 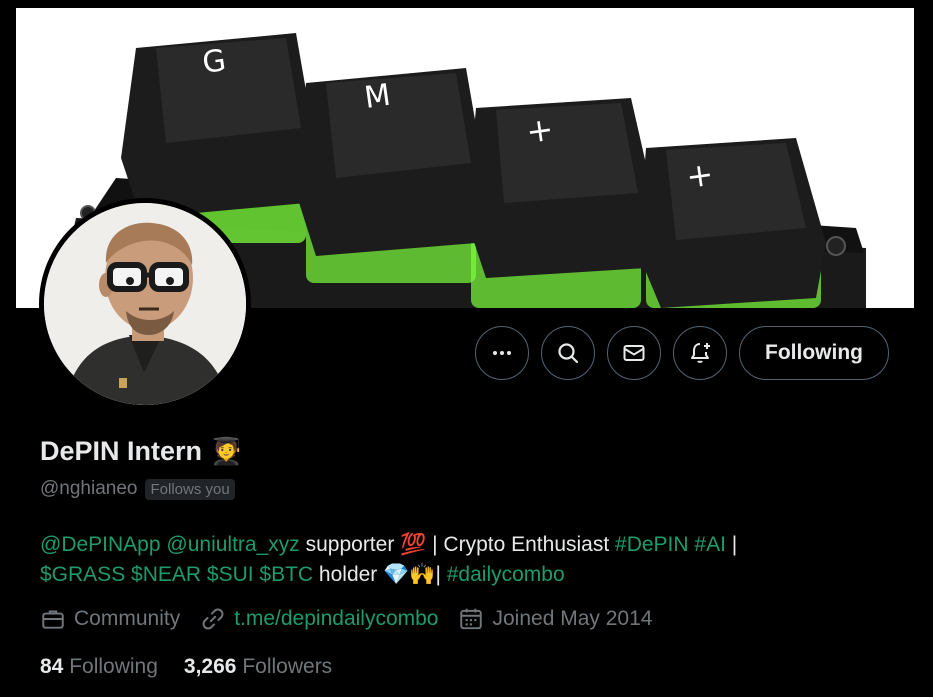 I want to click on notifications-button, so click(x=700, y=353).